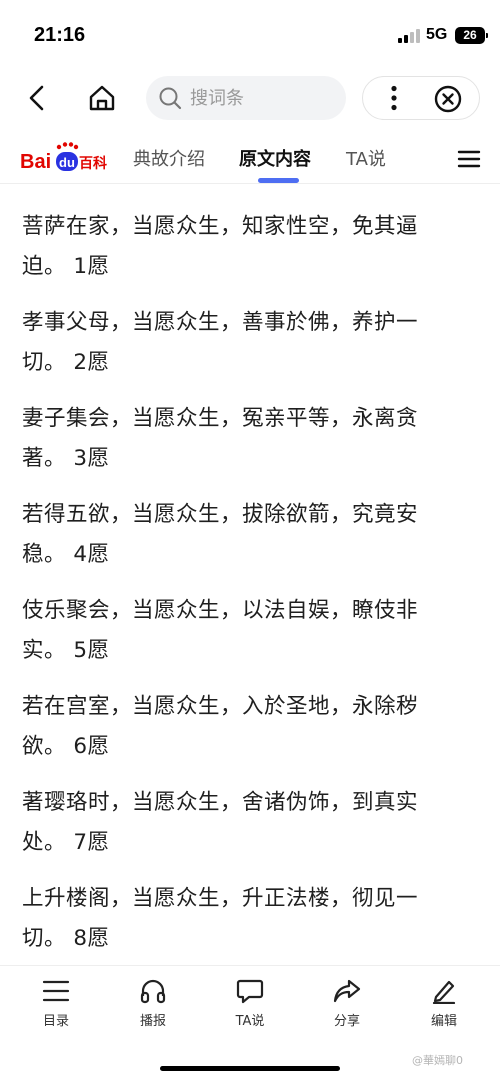 This screenshot has width=500, height=1083. Describe the element at coordinates (253, 631) in the screenshot. I see `verse-item: 伎乐聚会，当愿众生，以法自娱，瞭伎非 实。 5愿` at that location.